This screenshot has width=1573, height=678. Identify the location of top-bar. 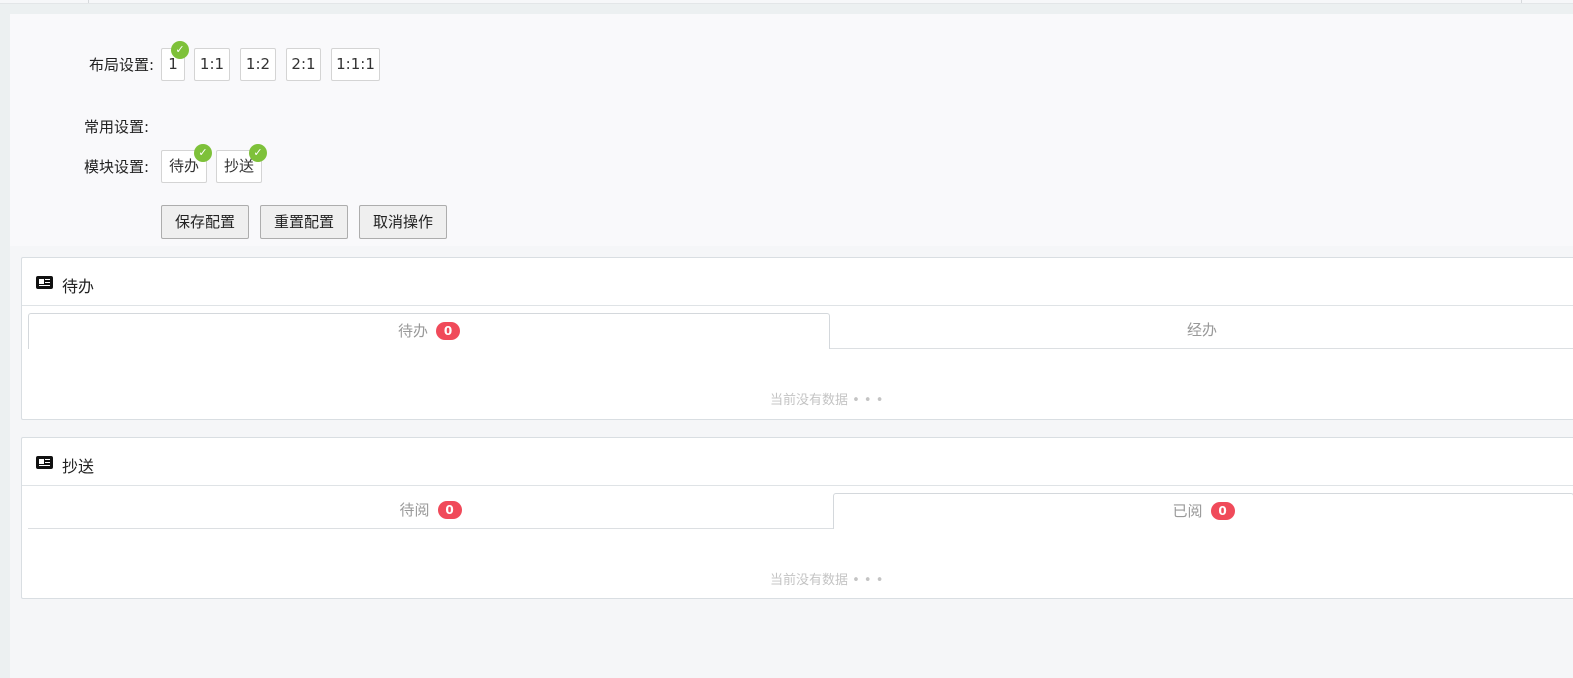
(786, 2).